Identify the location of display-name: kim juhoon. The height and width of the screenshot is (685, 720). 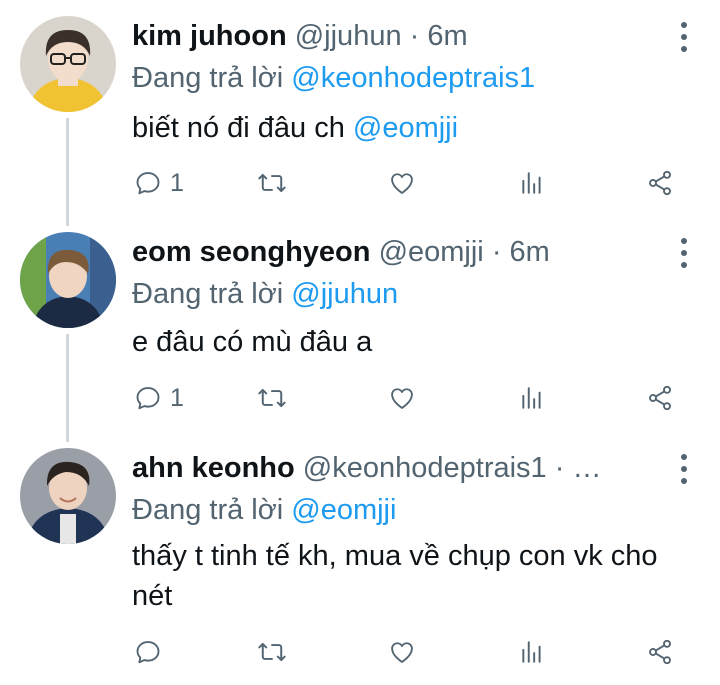
(209, 36).